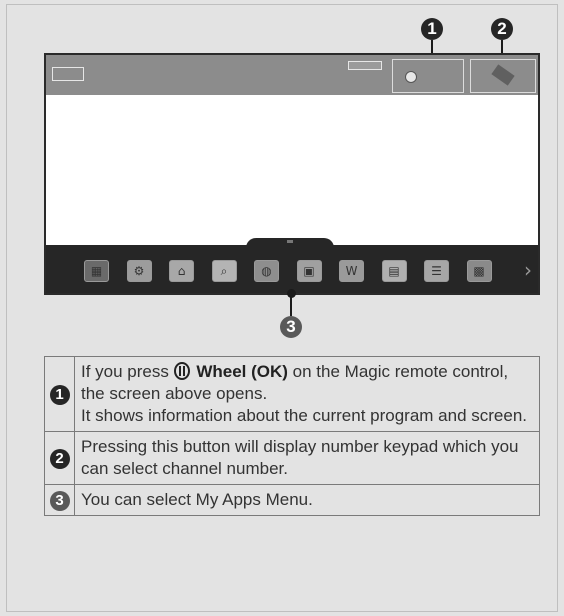 This screenshot has height=616, width=564. What do you see at coordinates (428, 76) in the screenshot?
I see `info-button` at bounding box center [428, 76].